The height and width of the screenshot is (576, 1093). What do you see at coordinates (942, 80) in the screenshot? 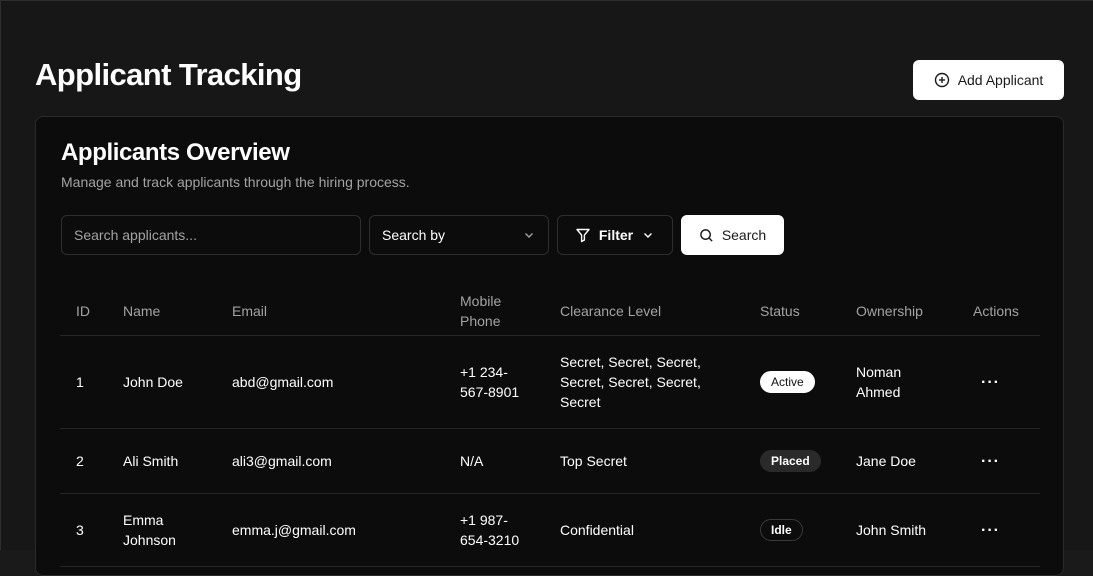
I see `plus-circle-icon` at bounding box center [942, 80].